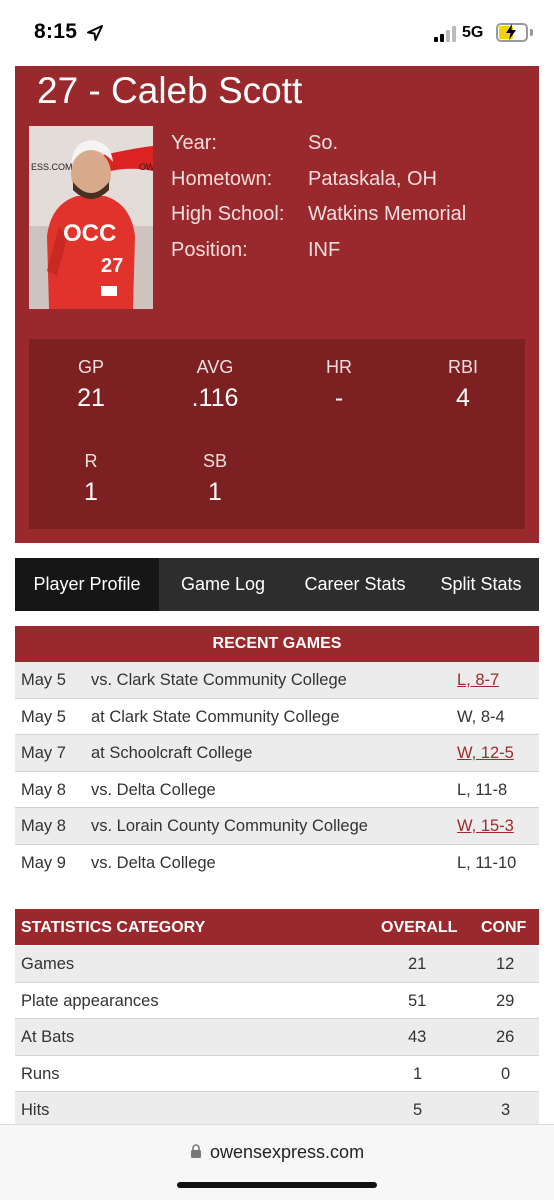  Describe the element at coordinates (87, 584) in the screenshot. I see `tab-player-profile: Player Profile` at that location.